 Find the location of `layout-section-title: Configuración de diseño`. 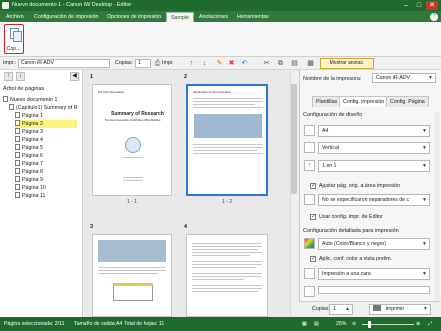

layout-section-title: Configuración de diseño is located at coordinates (333, 115).